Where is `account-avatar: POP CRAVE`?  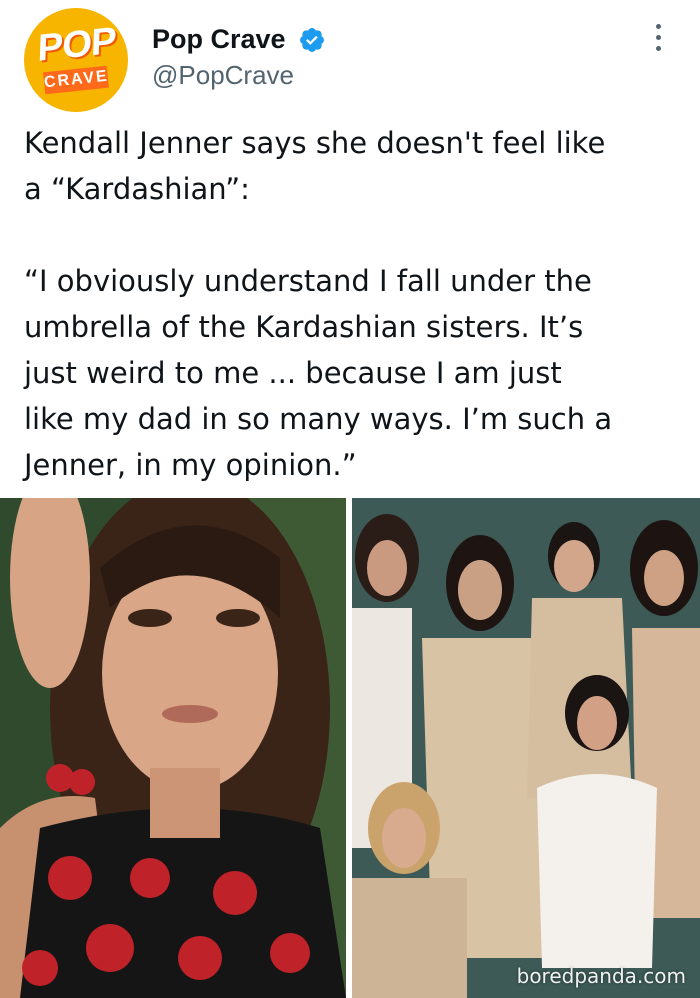
account-avatar: POP CRAVE is located at coordinates (76, 60).